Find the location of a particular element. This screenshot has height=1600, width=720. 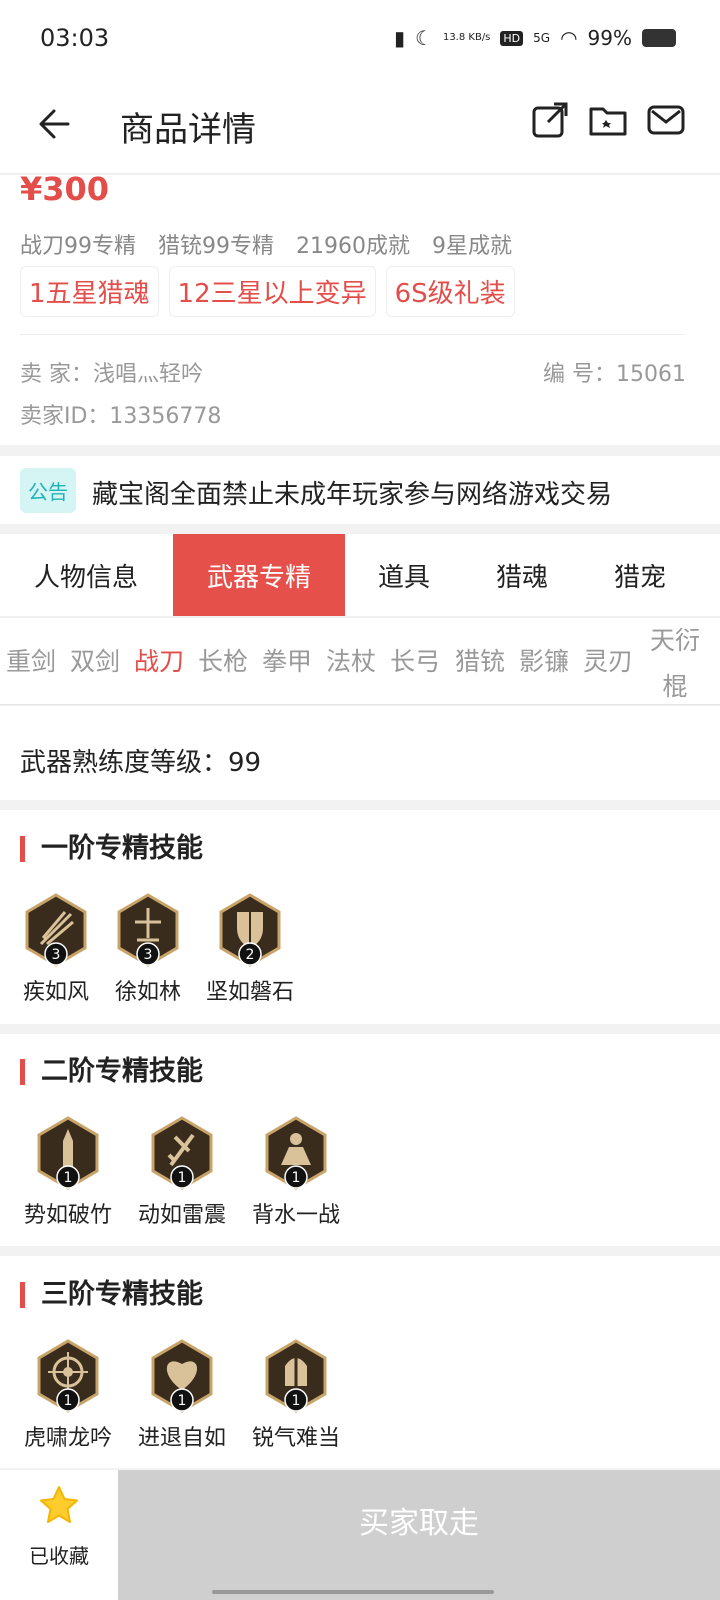

seller-name: 卖 家：浅唱灬轻吟 is located at coordinates (111, 374).